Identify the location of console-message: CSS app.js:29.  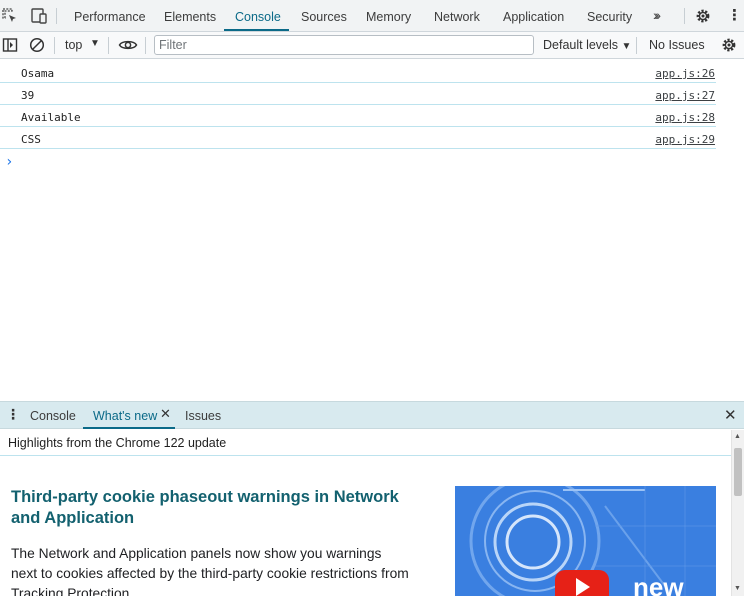
(358, 138).